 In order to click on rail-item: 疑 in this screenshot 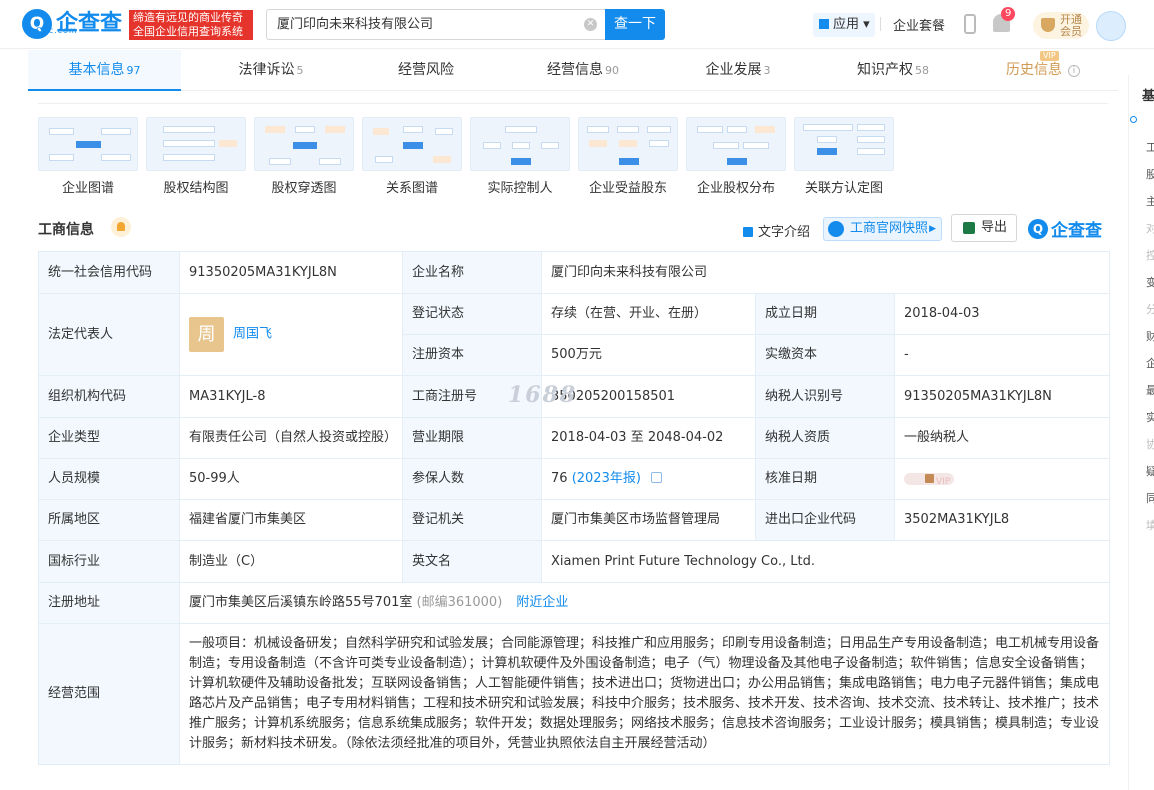, I will do `click(1150, 471)`.